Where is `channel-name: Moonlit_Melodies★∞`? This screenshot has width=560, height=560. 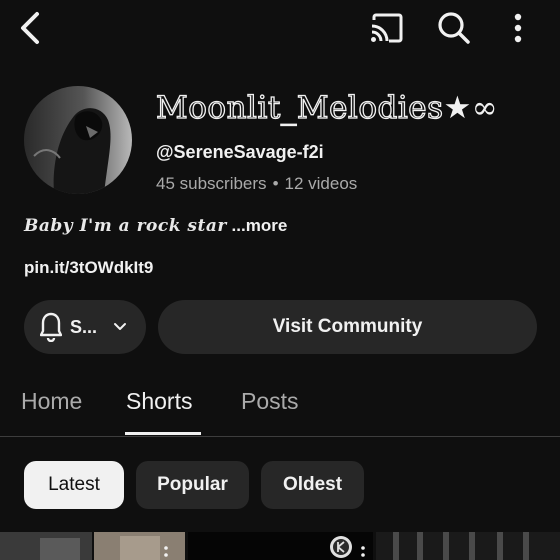 channel-name: Moonlit_Melodies★∞ is located at coordinates (327, 107).